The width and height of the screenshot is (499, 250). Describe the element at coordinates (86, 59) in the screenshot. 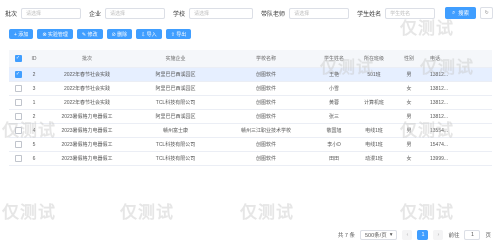

I see `header-batch: 批次` at that location.